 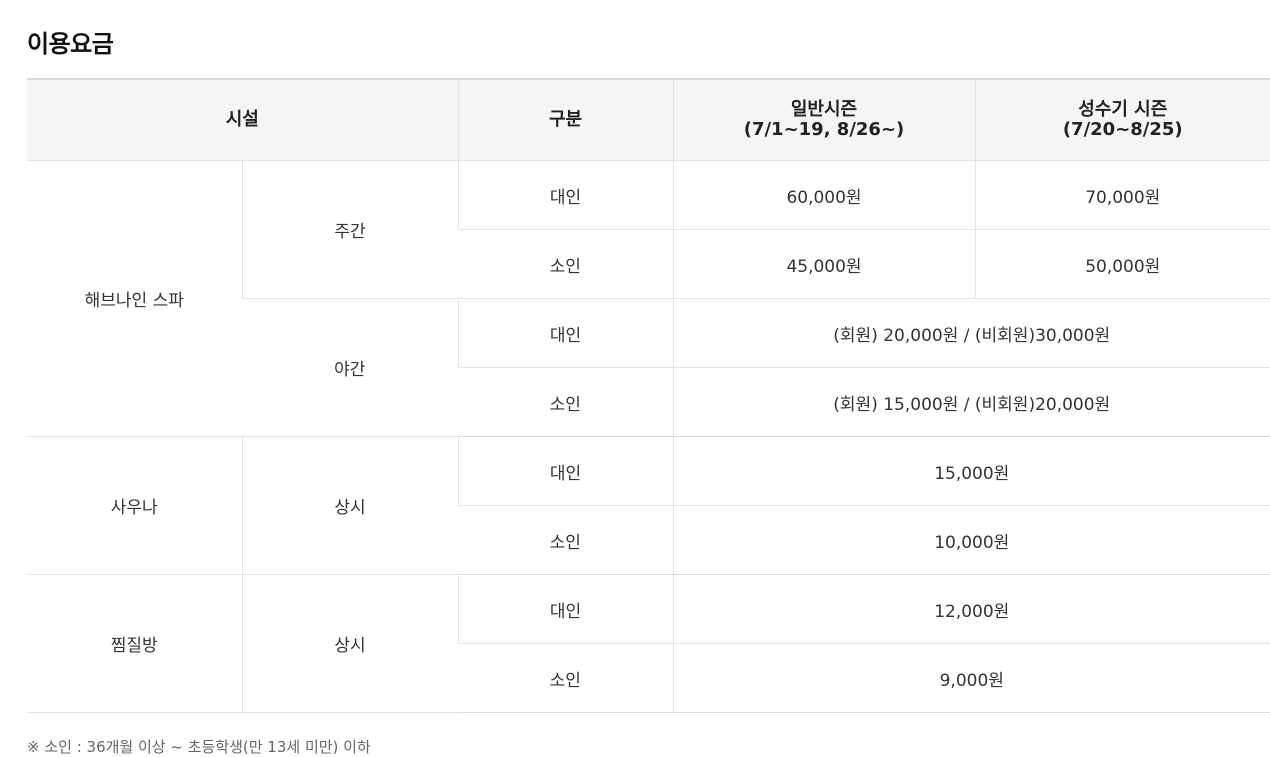 What do you see at coordinates (971, 402) in the screenshot?
I see `price-combined: (회원) 15,000원 / (비회원)20,000원` at bounding box center [971, 402].